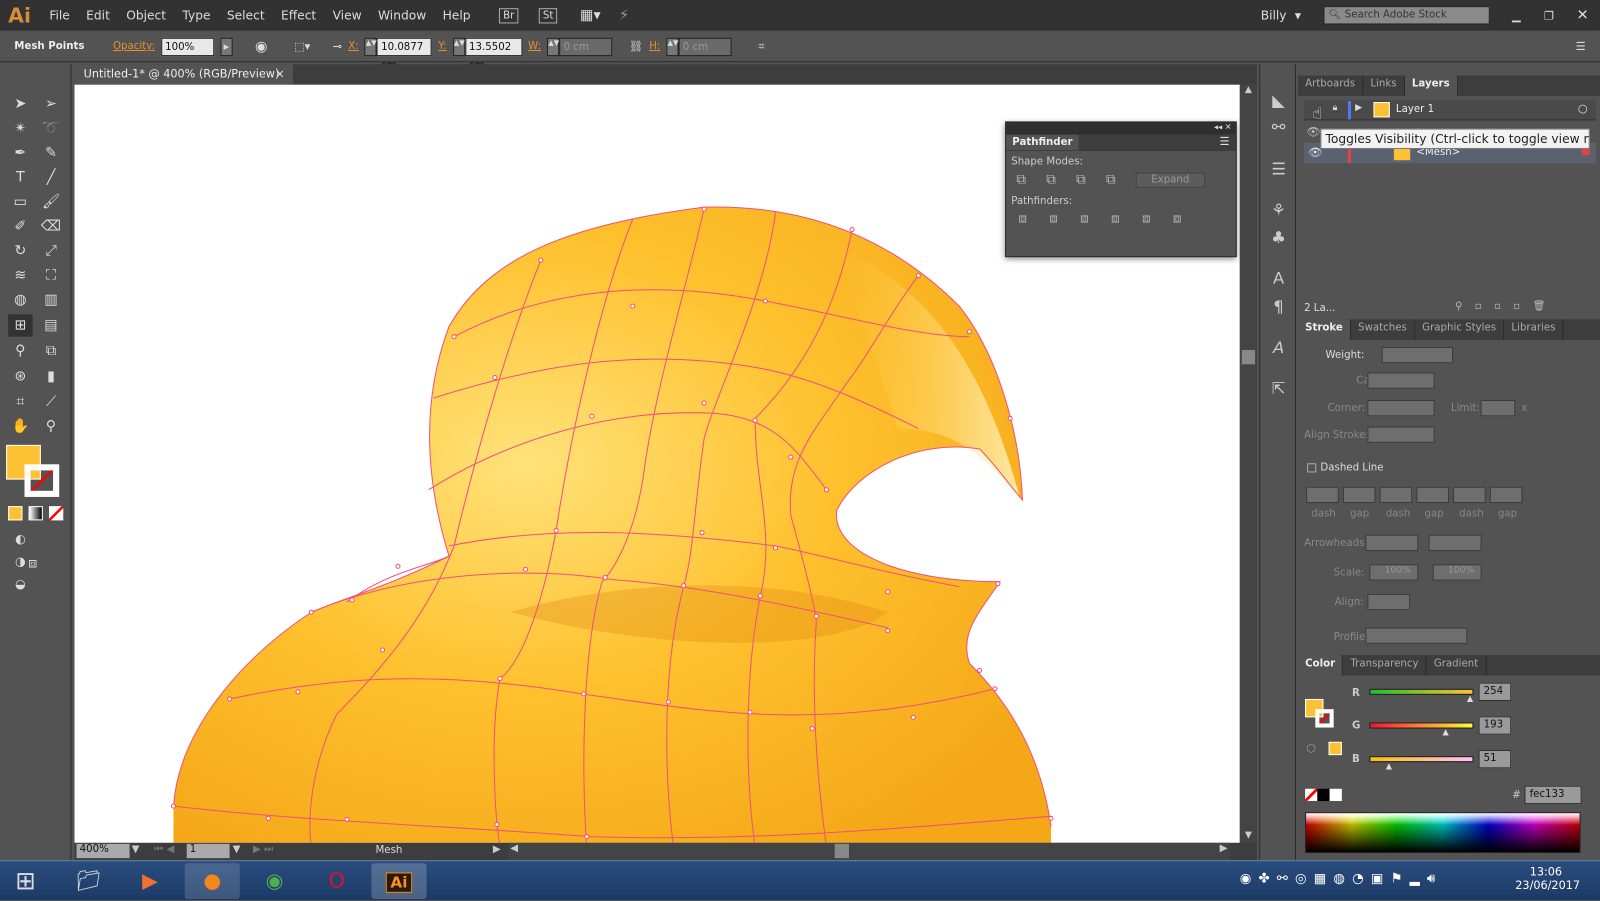 The image size is (1600, 901). What do you see at coordinates (1470, 698) in the screenshot?
I see `r-slider-thumb: ▲` at bounding box center [1470, 698].